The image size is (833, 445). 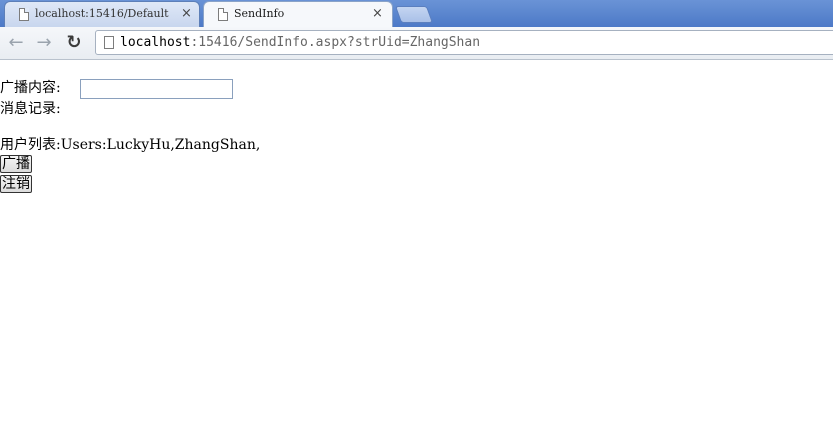 What do you see at coordinates (335, 42) in the screenshot?
I see `url-path: :15416/SendInfo.aspx?strUid=ZhangShan` at bounding box center [335, 42].